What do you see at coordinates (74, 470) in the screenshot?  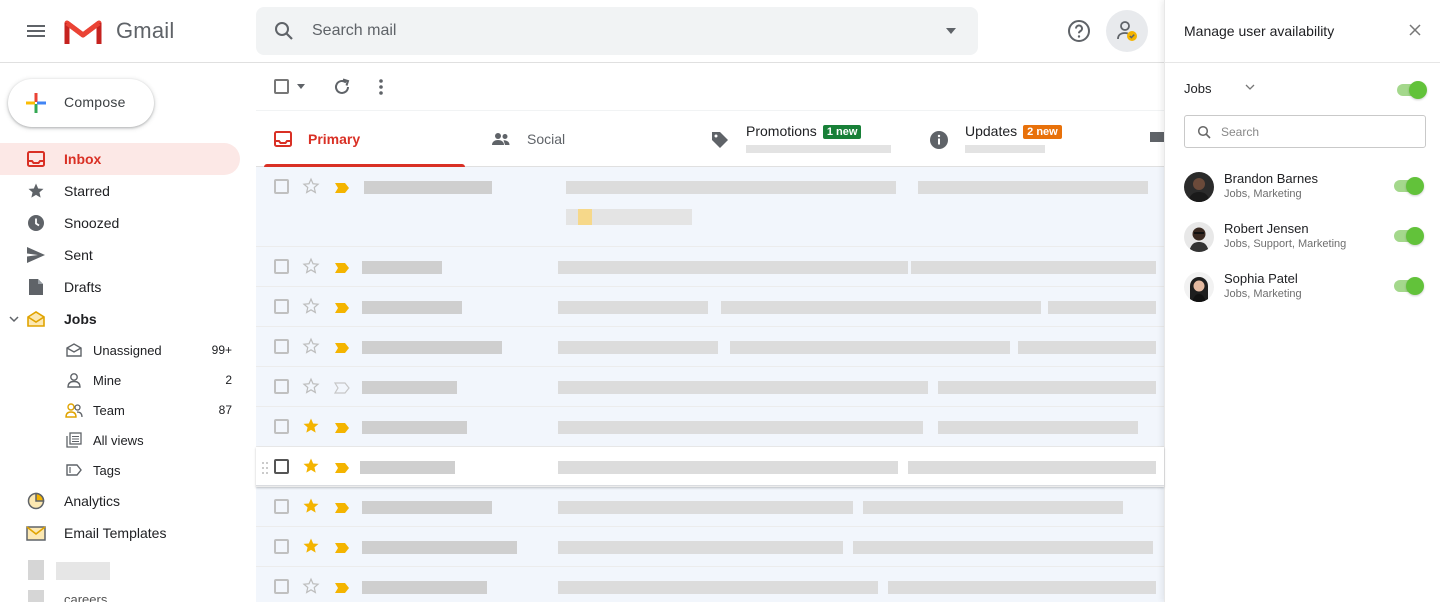 I see `tag-icon` at bounding box center [74, 470].